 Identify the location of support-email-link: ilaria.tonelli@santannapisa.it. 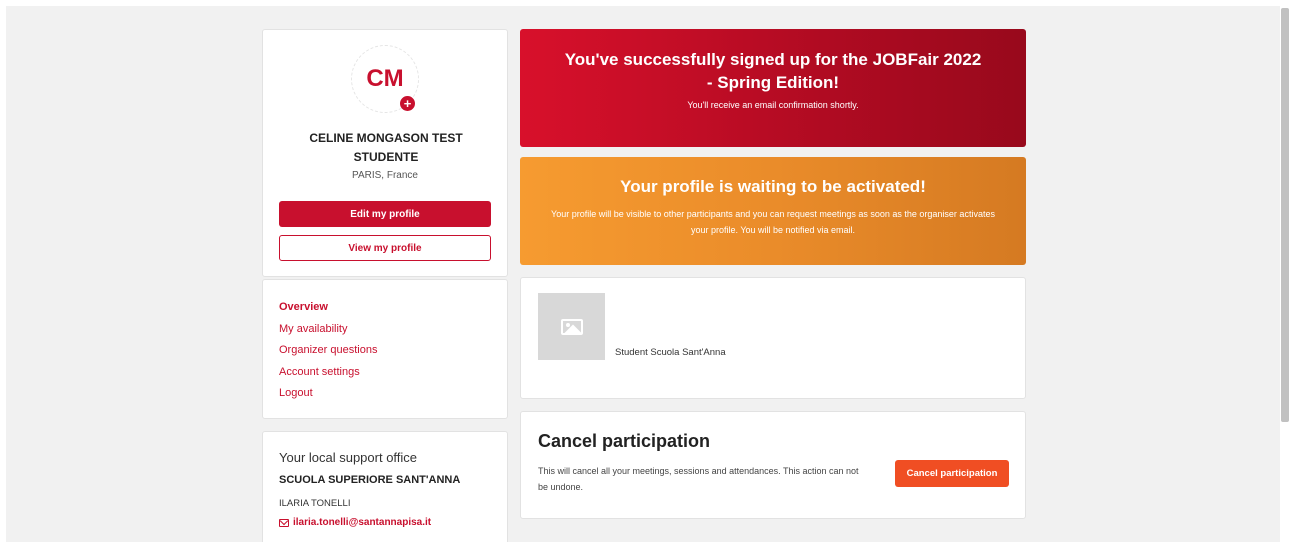
(355, 522).